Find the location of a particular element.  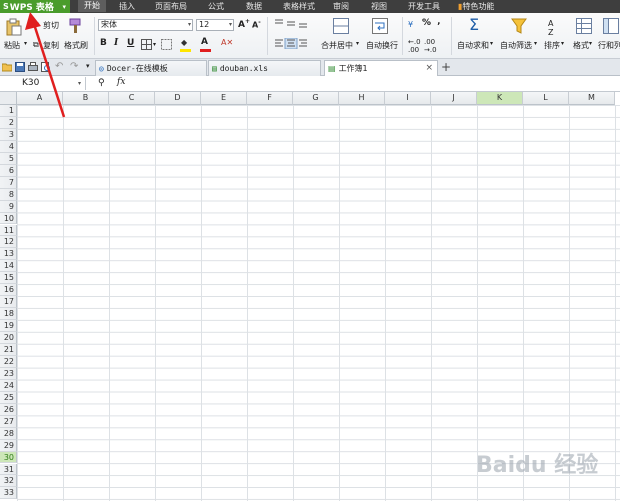

decrease-decimal-icon: .00 →.0 is located at coordinates (430, 46).